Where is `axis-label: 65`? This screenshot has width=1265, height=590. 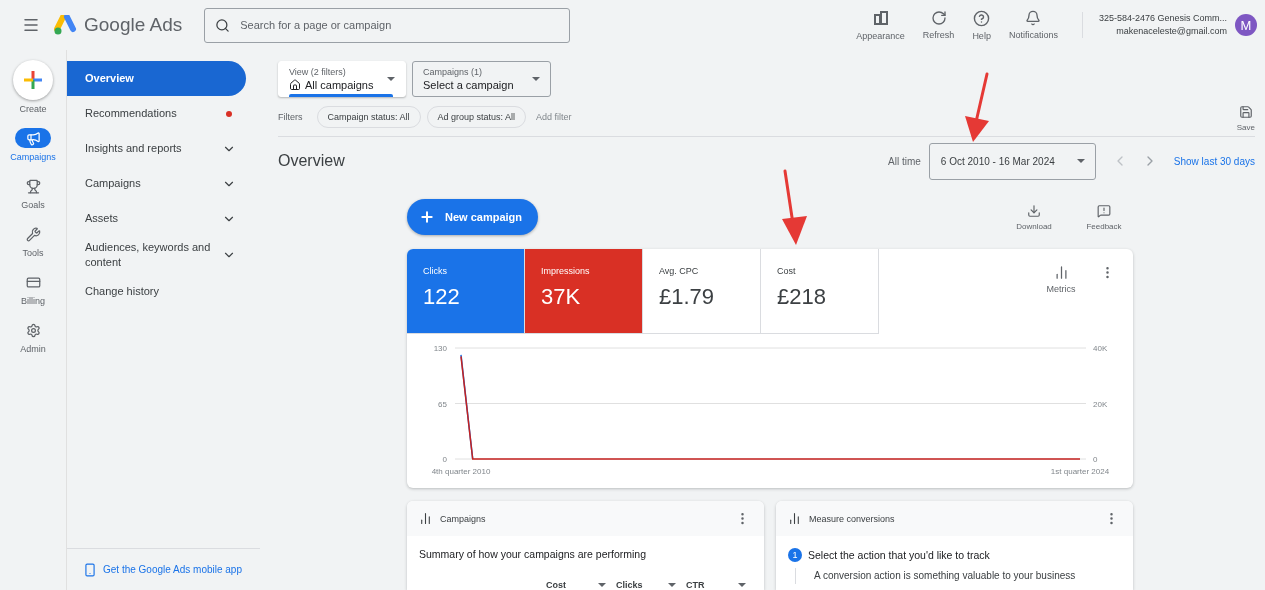 axis-label: 65 is located at coordinates (442, 404).